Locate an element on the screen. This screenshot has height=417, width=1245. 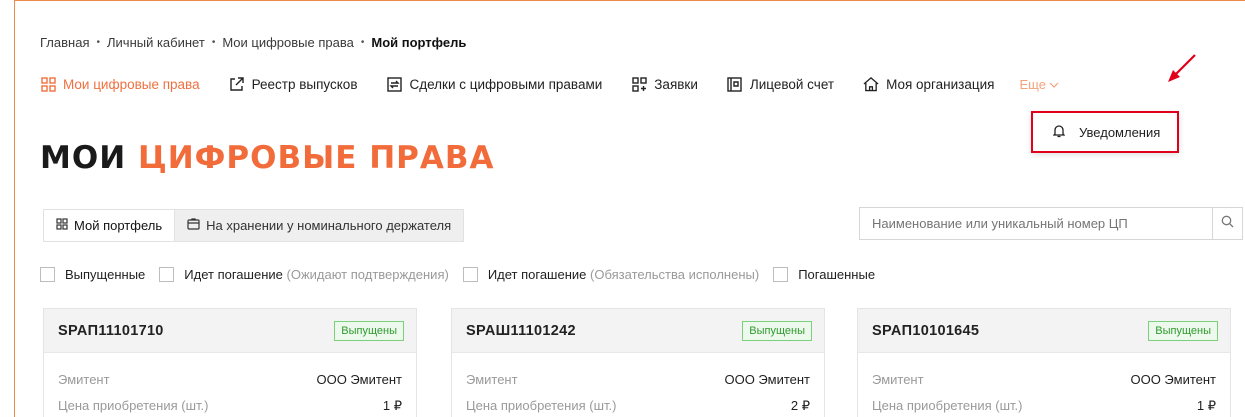
asset-code: SPAП10101645 is located at coordinates (926, 330).